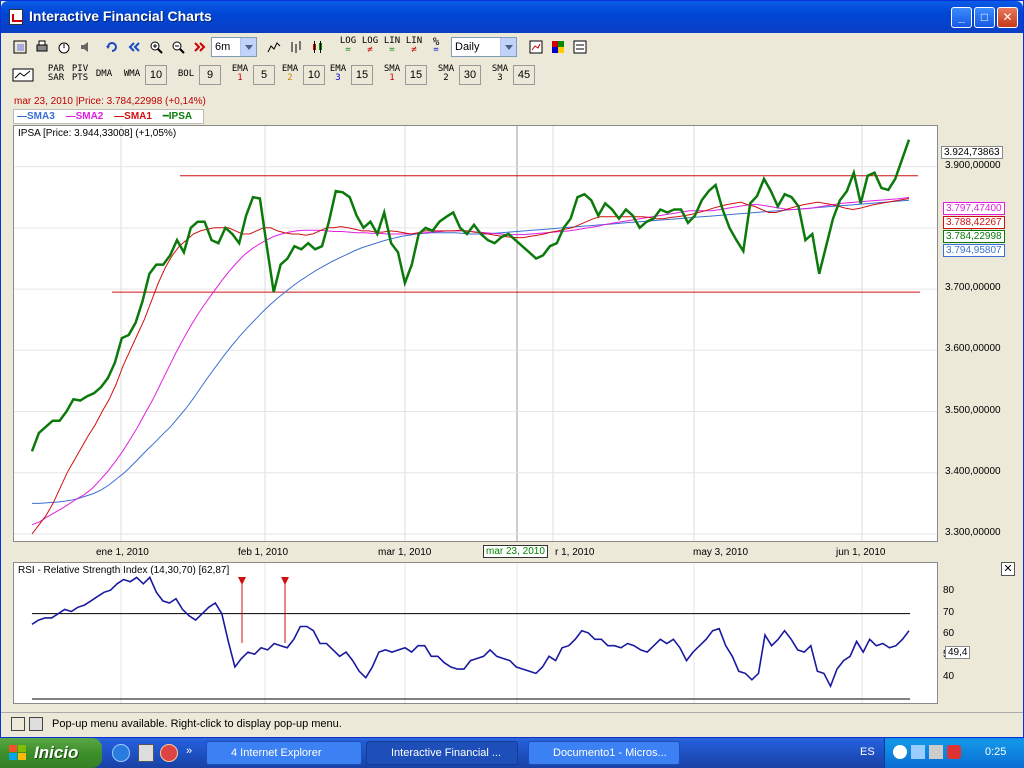  What do you see at coordinates (974, 250) in the screenshot?
I see `sma3-price-tag: 3.794,95807` at bounding box center [974, 250].